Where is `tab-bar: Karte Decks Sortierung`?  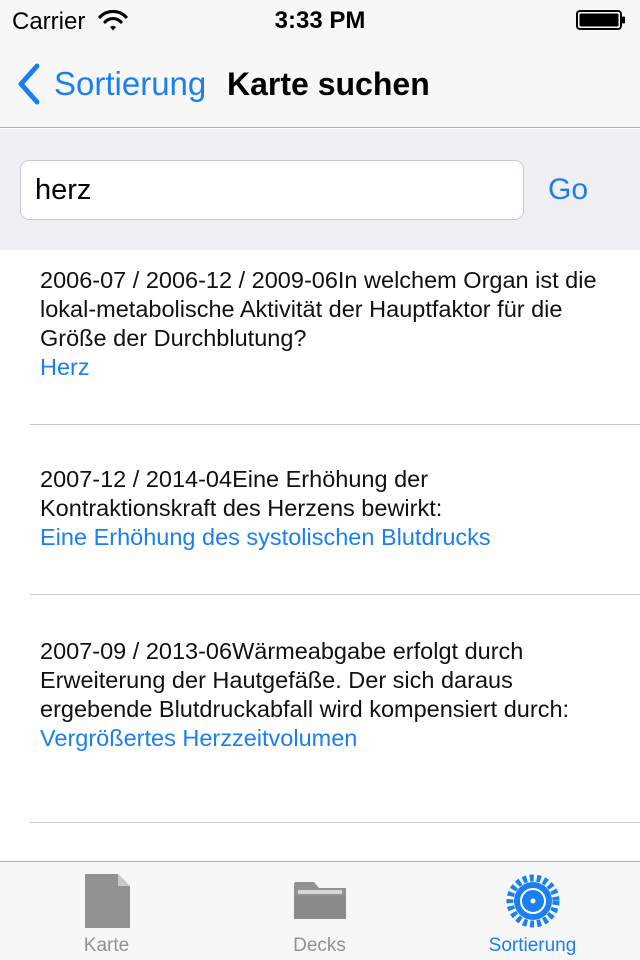
tab-bar: Karte Decks Sortierung is located at coordinates (320, 910).